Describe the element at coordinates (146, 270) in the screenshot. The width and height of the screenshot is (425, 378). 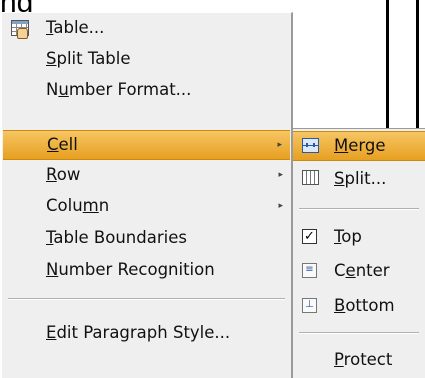
I see `menu-item-number-recognition: Number Recognition` at that location.